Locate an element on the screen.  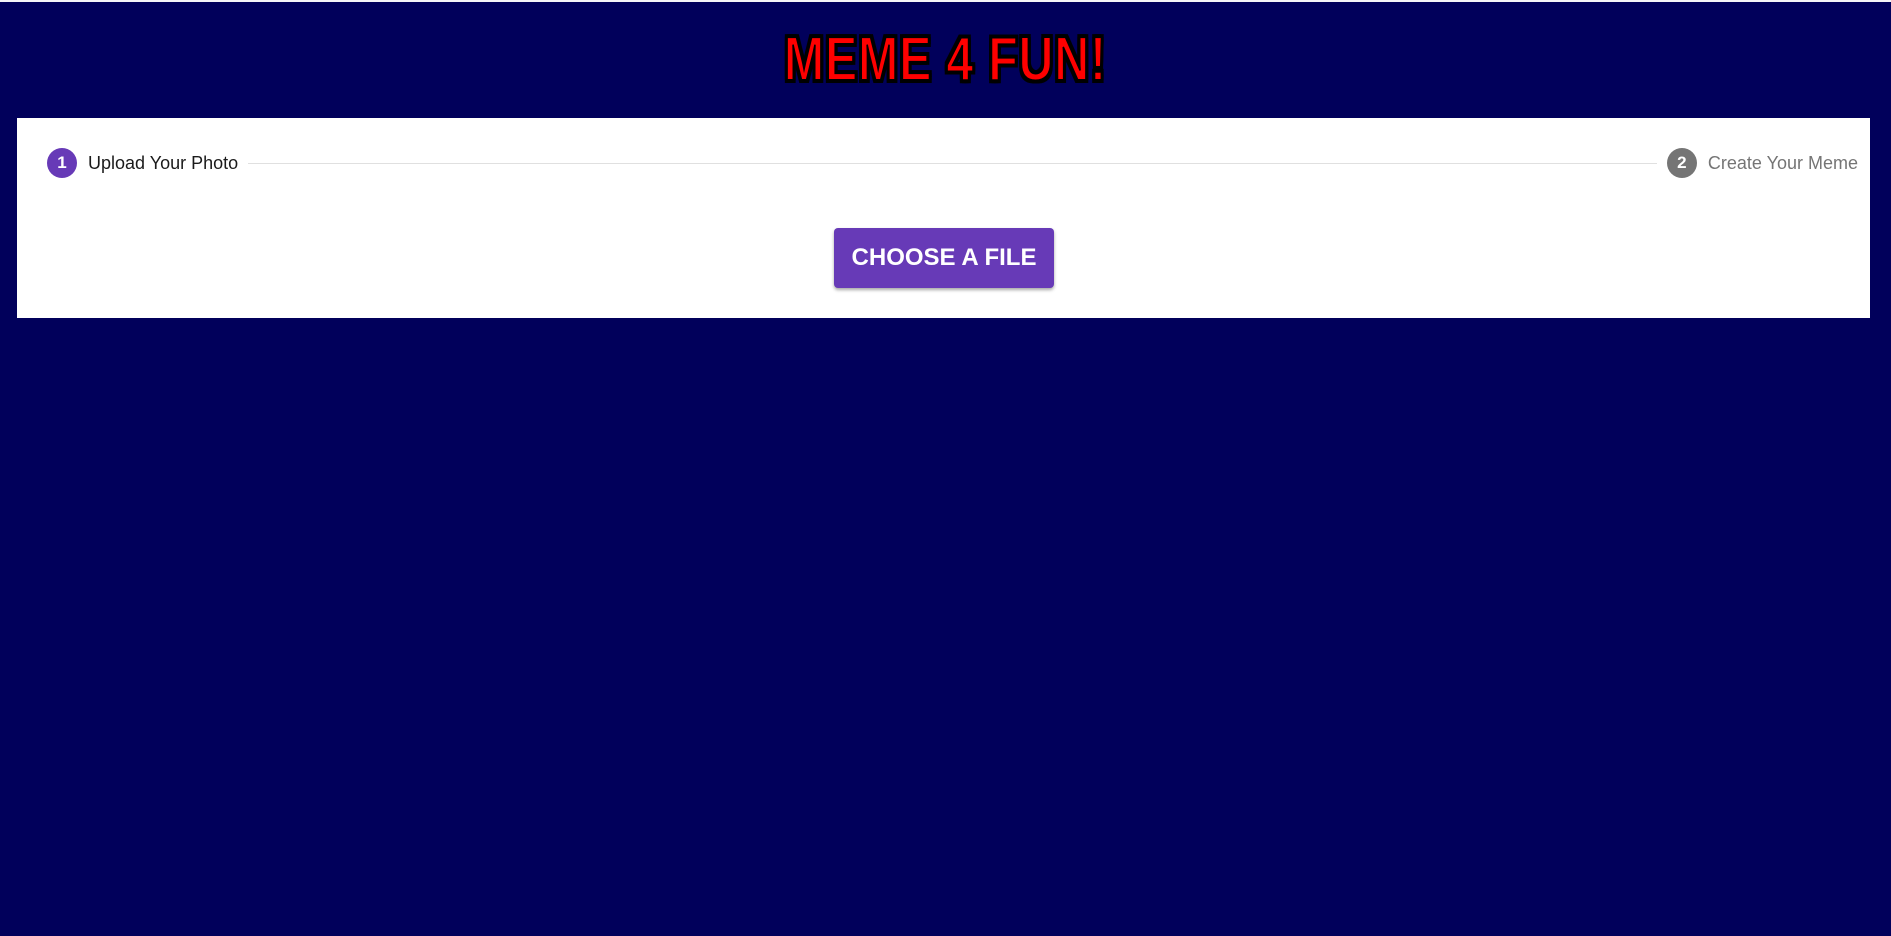
step-label: Upload Your Photo is located at coordinates (163, 162).